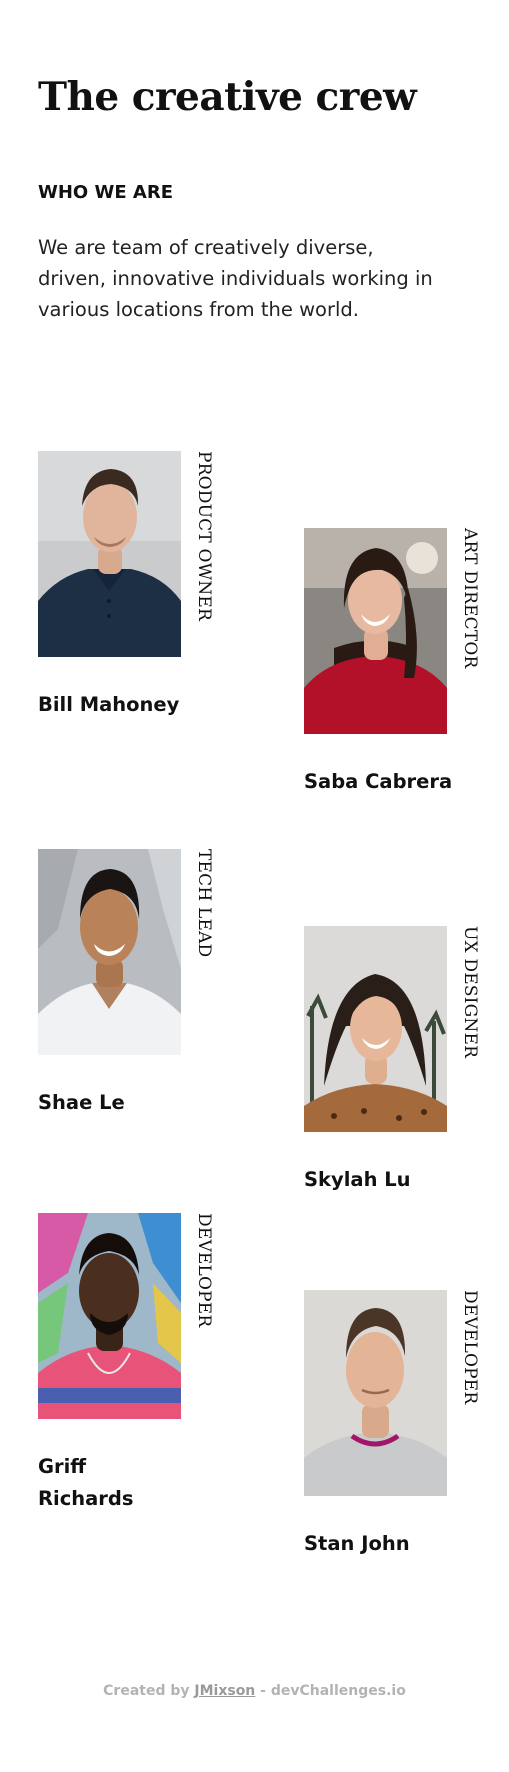 The image size is (509, 1772). What do you see at coordinates (470, 598) in the screenshot?
I see `member-role: ART DIRECTOR` at bounding box center [470, 598].